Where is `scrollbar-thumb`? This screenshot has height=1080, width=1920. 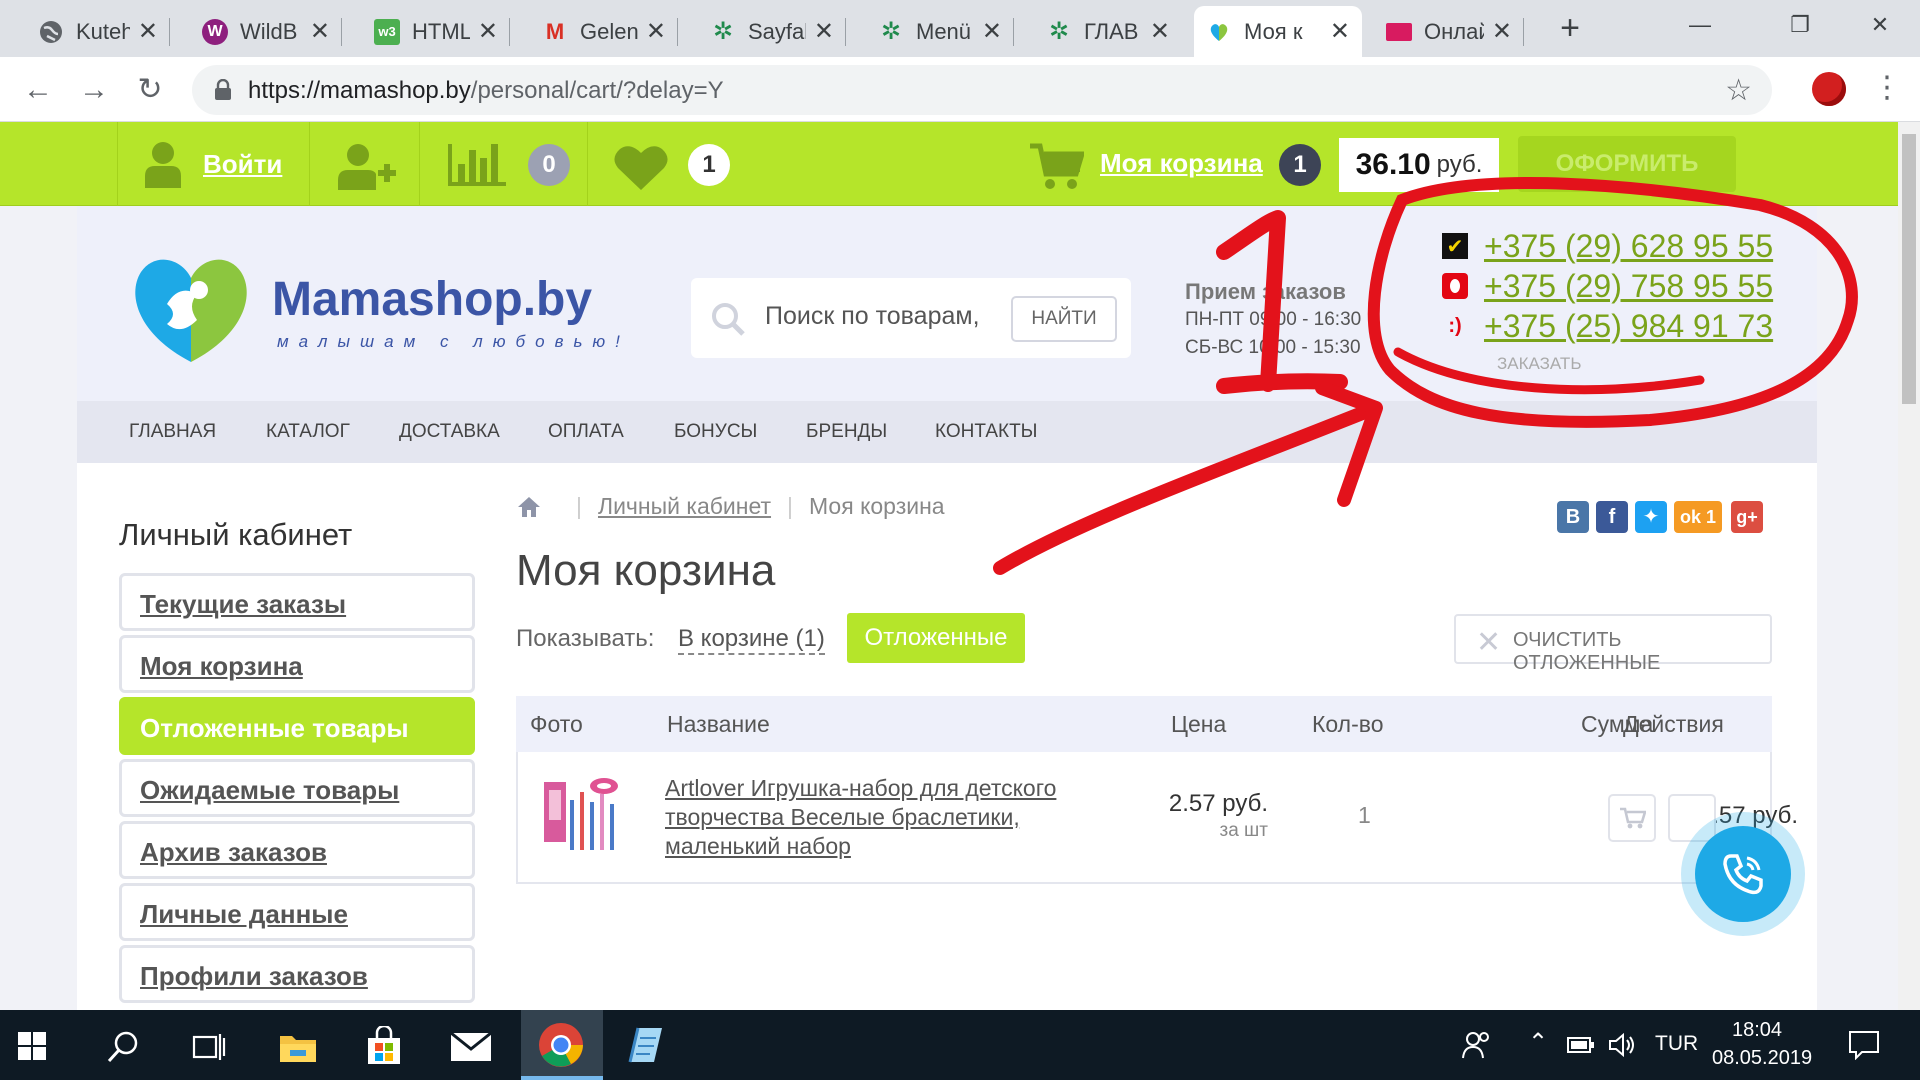
scrollbar-thumb is located at coordinates (1909, 269).